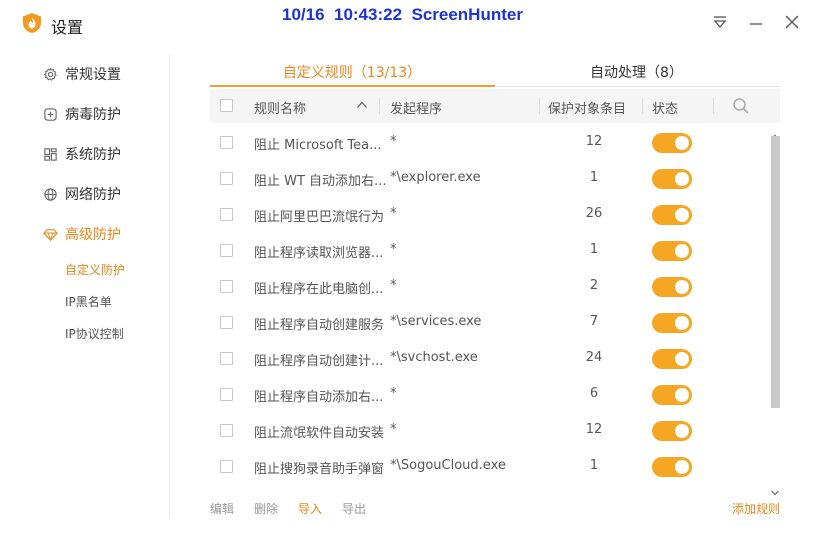 The width and height of the screenshot is (820, 543). I want to click on table-row: 阻止阿里巴巴流氓行为 * 26, so click(490, 215).